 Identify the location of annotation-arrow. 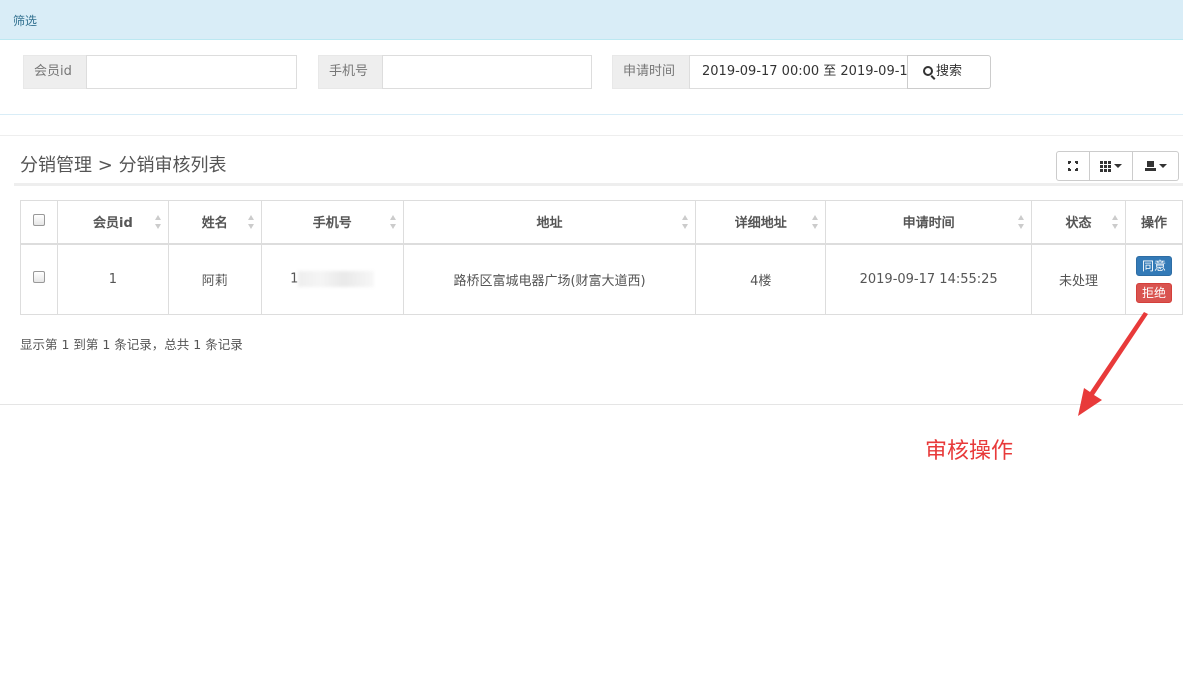
(1113, 364).